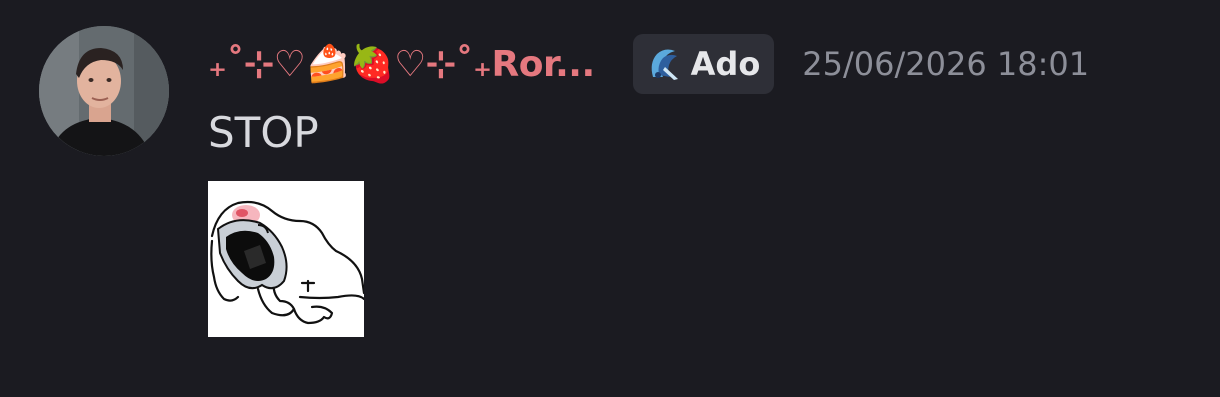 The width and height of the screenshot is (1220, 397). I want to click on role-label: Ado, so click(725, 64).